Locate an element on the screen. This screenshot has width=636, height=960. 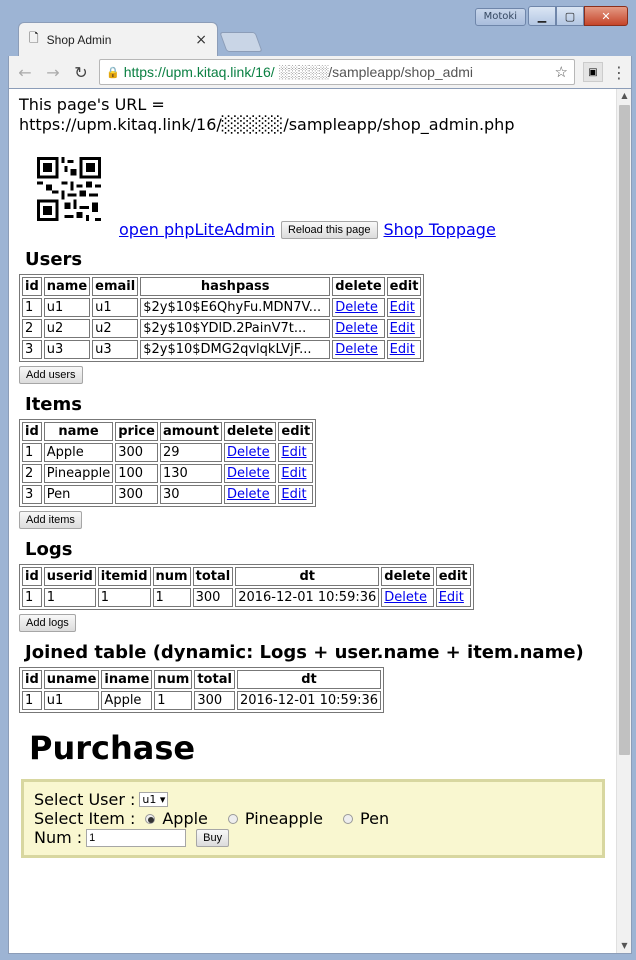
col-header: email is located at coordinates (115, 286).